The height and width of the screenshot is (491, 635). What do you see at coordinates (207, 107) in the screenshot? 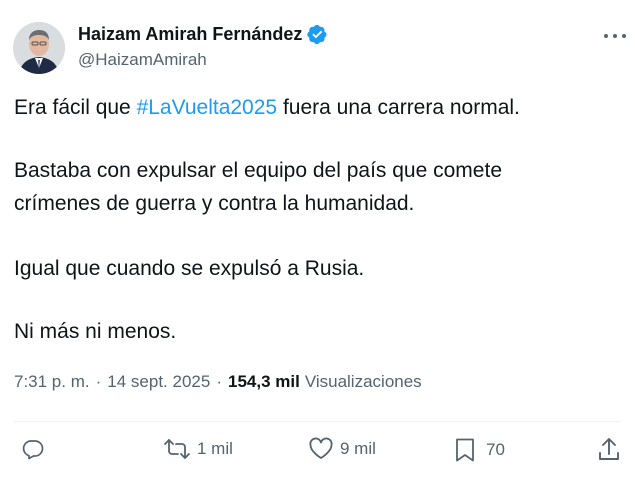
I see `hashtag-link: #LaVuelta2025` at bounding box center [207, 107].